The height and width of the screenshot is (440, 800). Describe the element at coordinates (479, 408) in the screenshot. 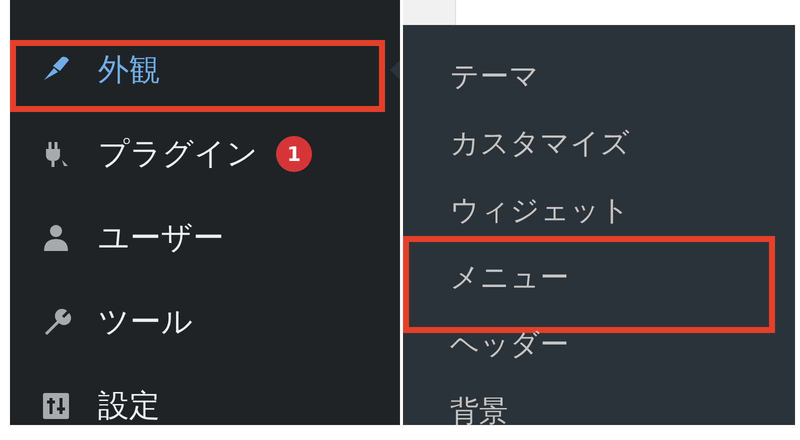

I see `submenu-item: 背景` at that location.